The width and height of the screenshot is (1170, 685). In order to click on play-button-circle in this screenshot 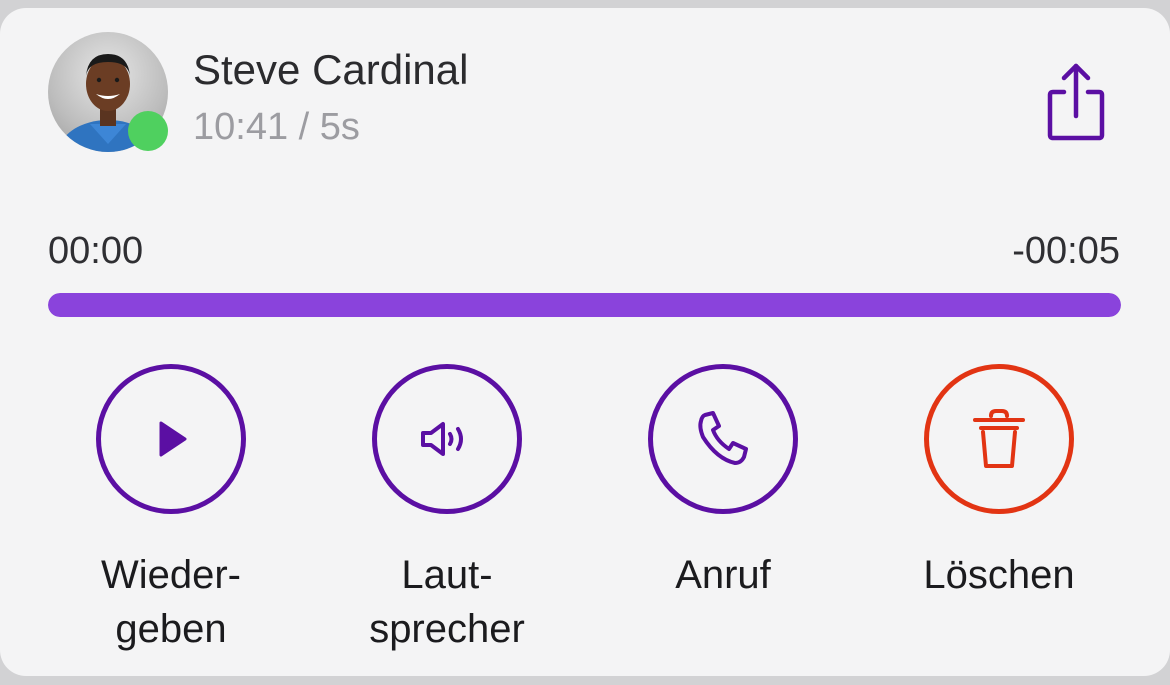, I will do `click(171, 439)`.